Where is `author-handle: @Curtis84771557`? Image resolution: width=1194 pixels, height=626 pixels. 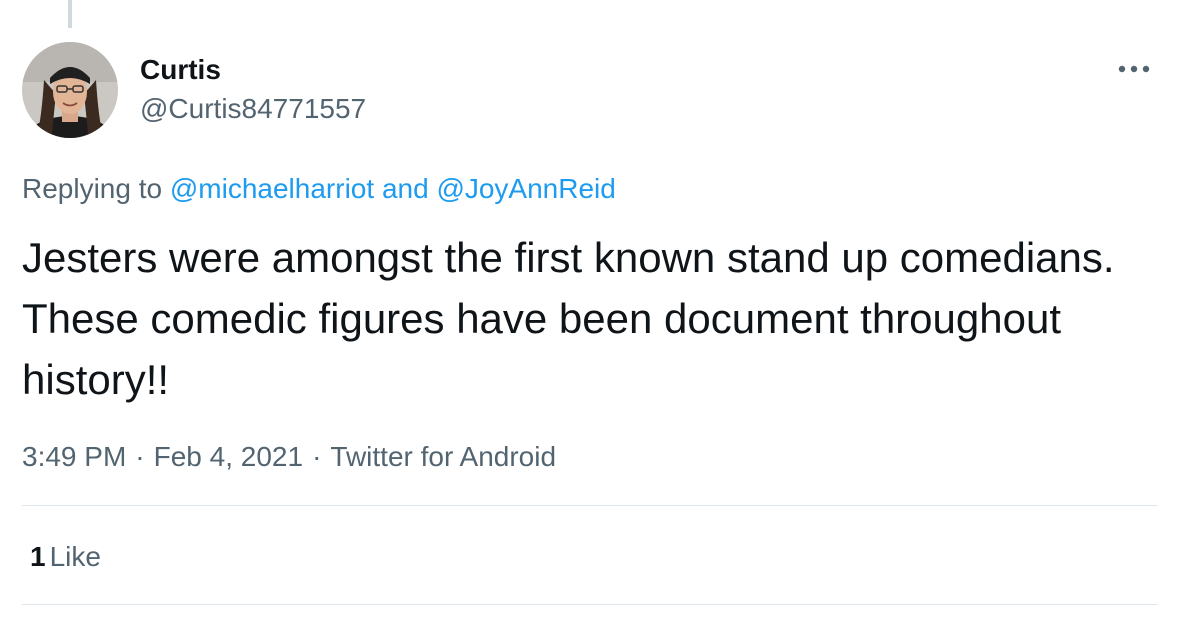 author-handle: @Curtis84771557 is located at coordinates (253, 109).